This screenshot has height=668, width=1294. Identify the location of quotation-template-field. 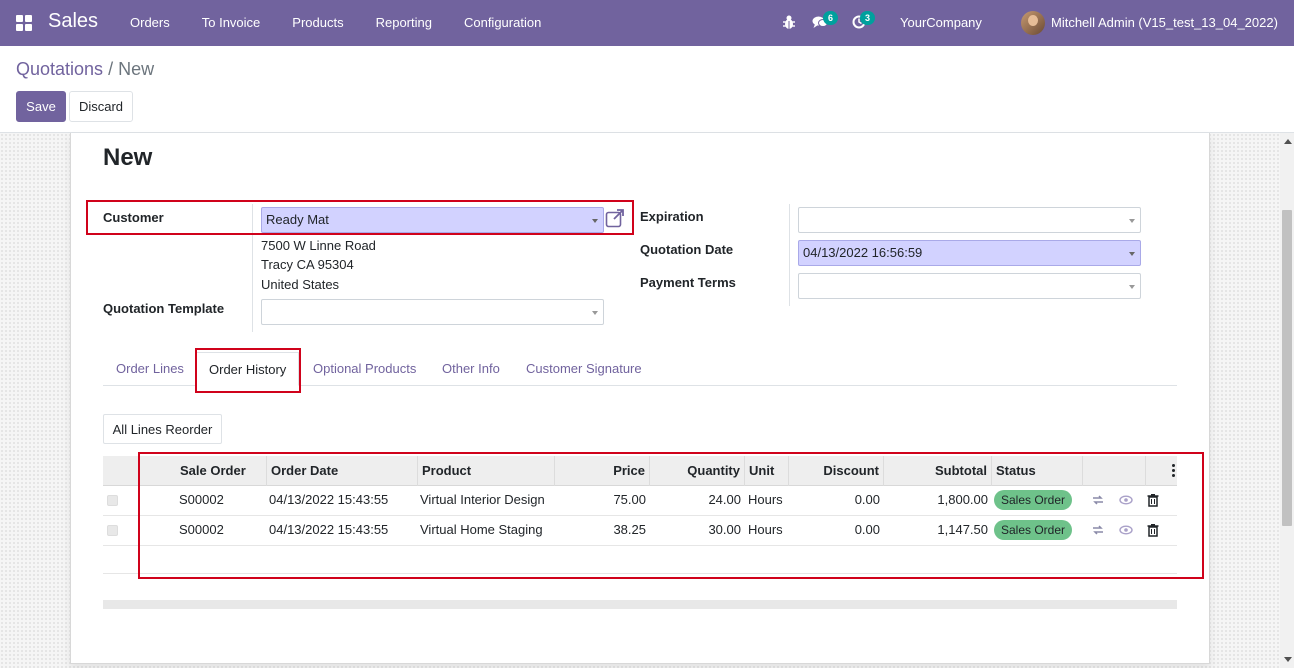
(432, 312).